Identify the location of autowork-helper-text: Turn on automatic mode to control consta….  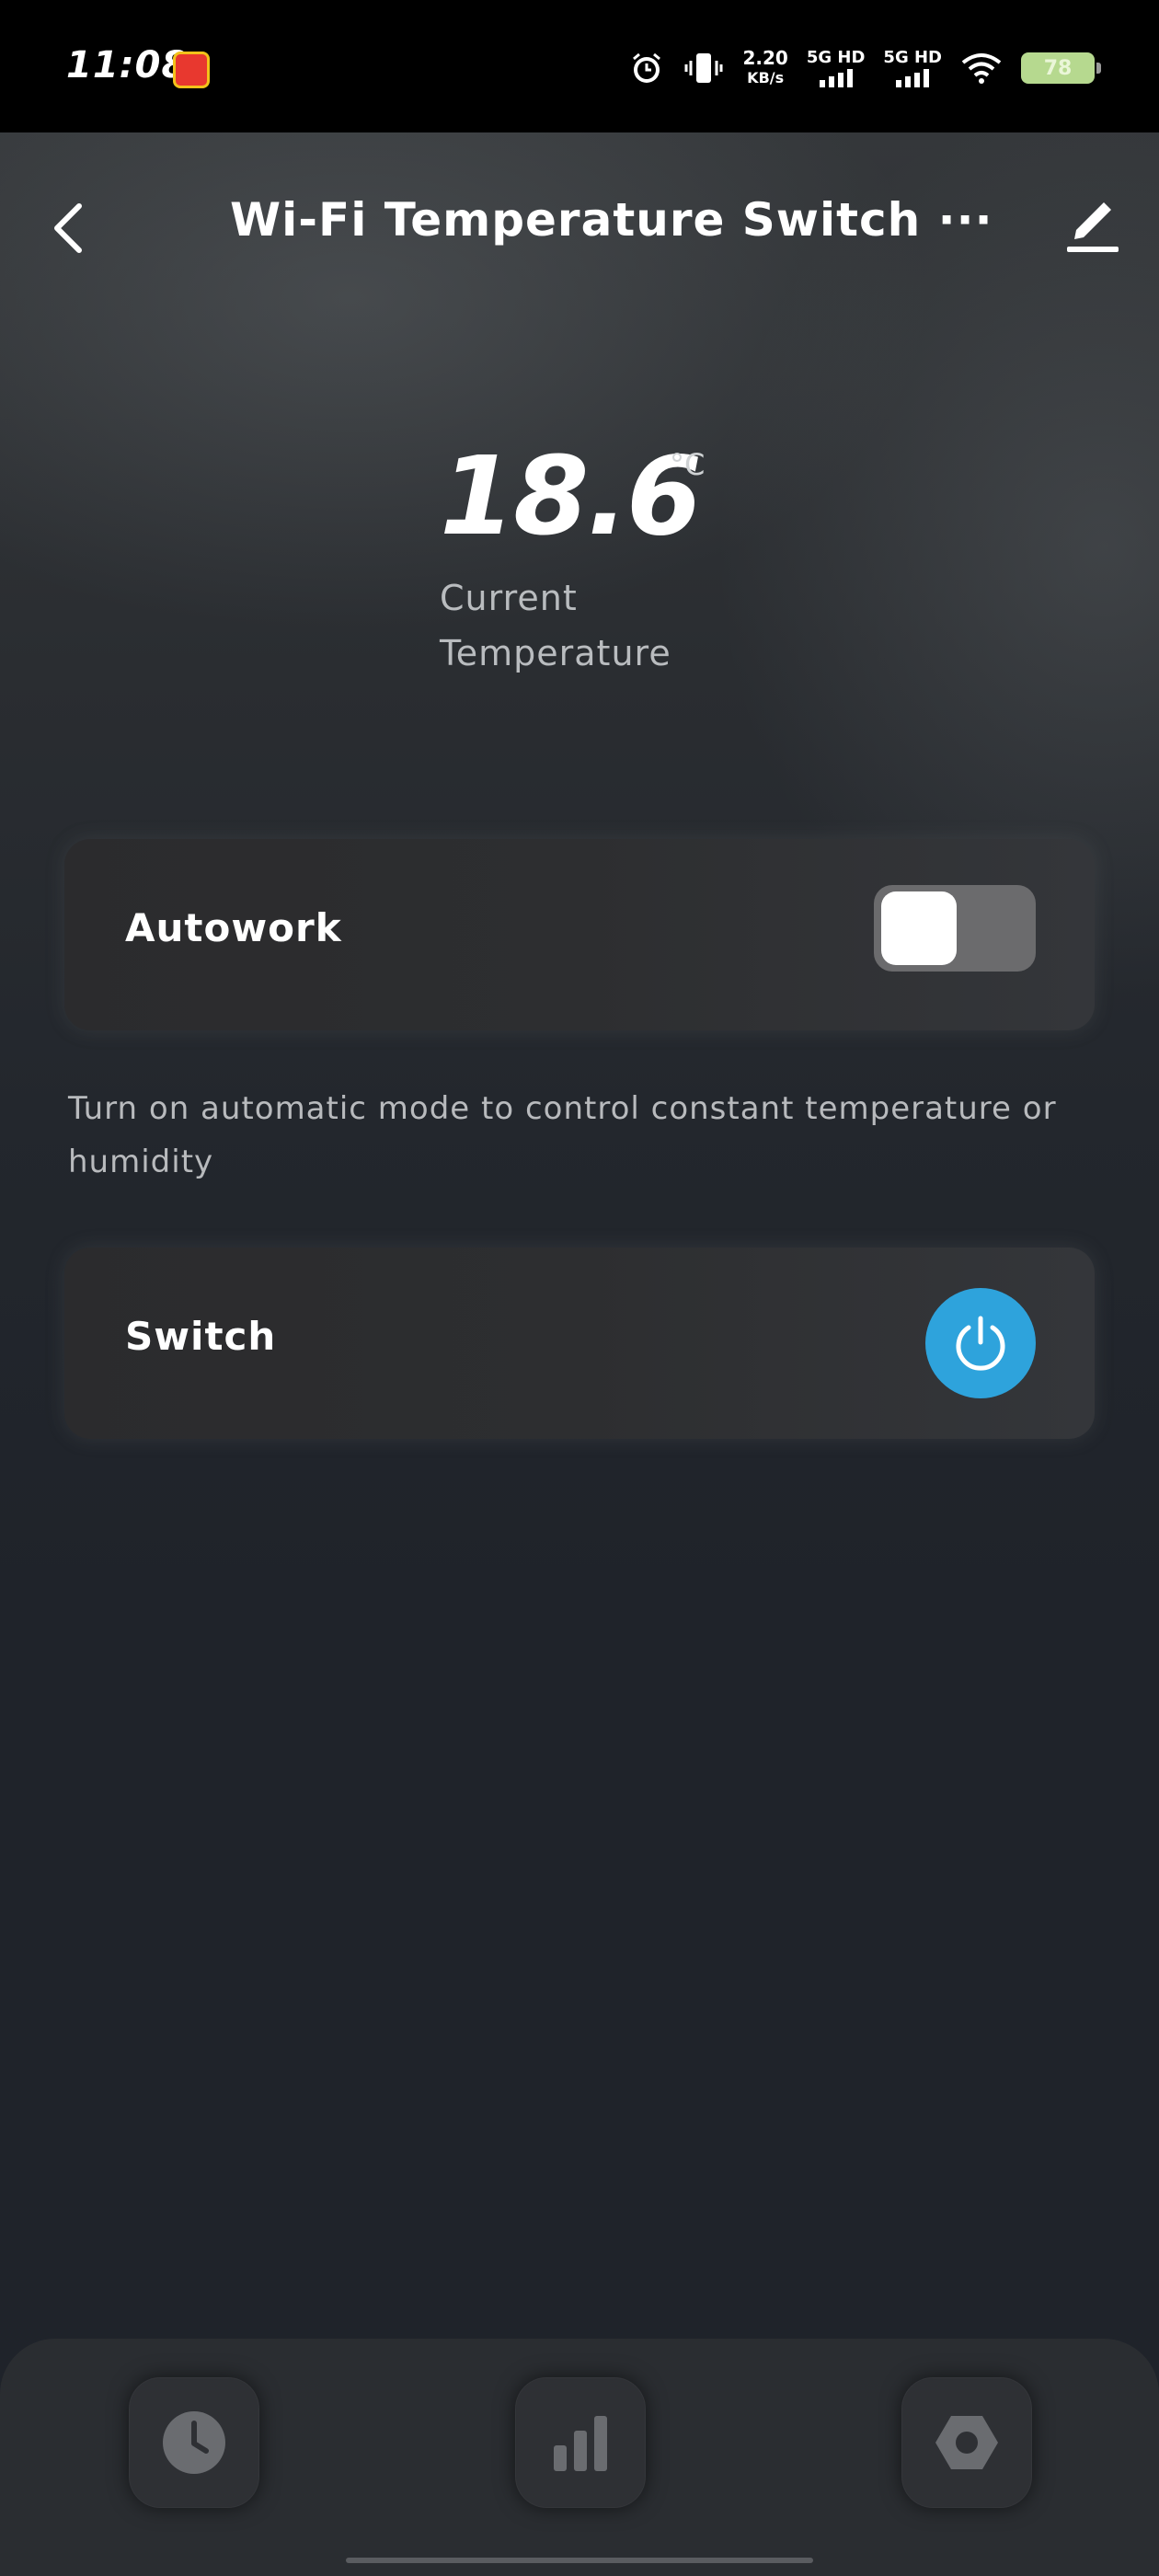
(562, 1135).